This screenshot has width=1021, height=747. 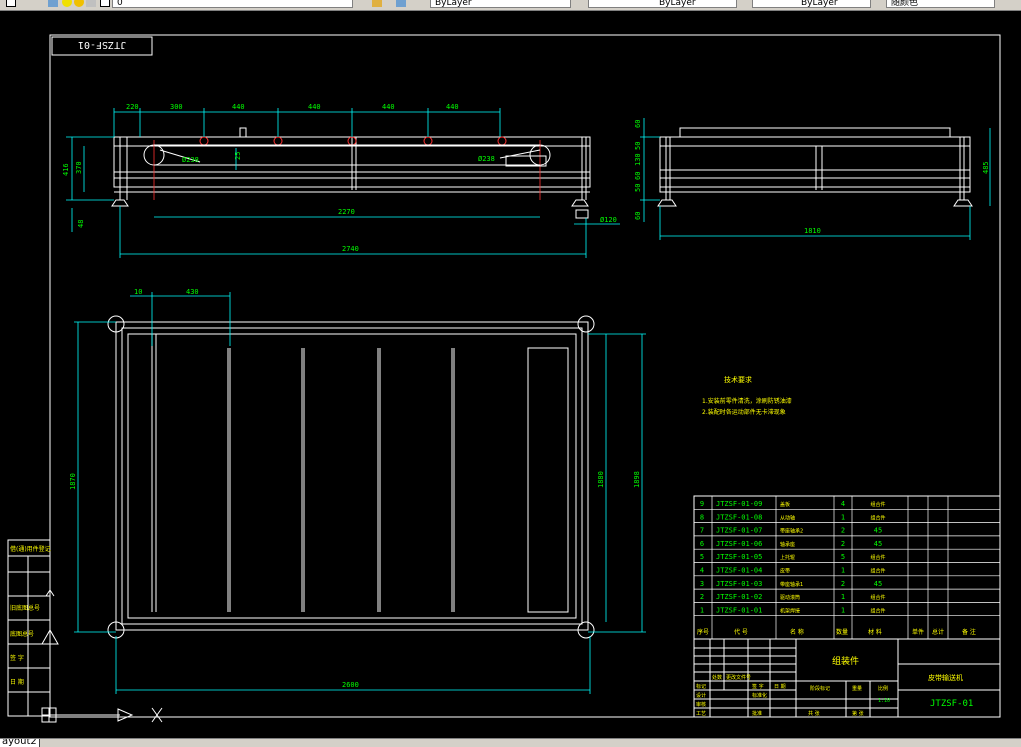 I want to click on bom-cell-name: 轴承座, so click(x=787, y=544).